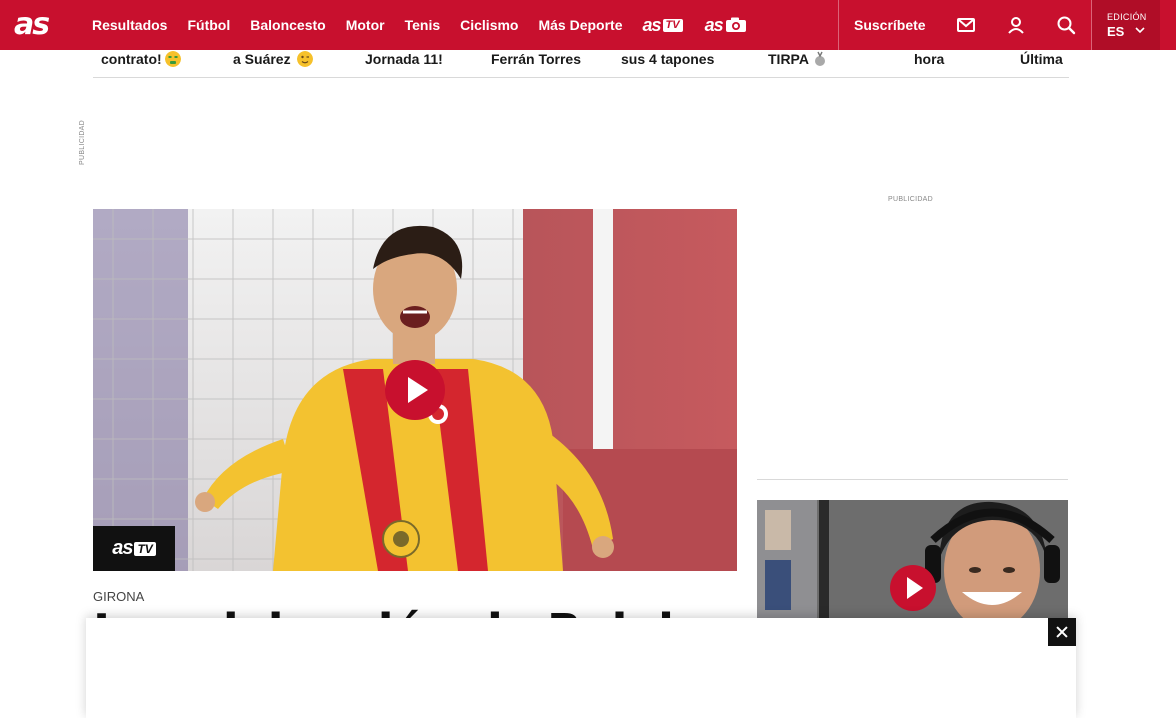 The width and height of the screenshot is (1176, 718). I want to click on trending-item: Jornada 11!, so click(404, 59).